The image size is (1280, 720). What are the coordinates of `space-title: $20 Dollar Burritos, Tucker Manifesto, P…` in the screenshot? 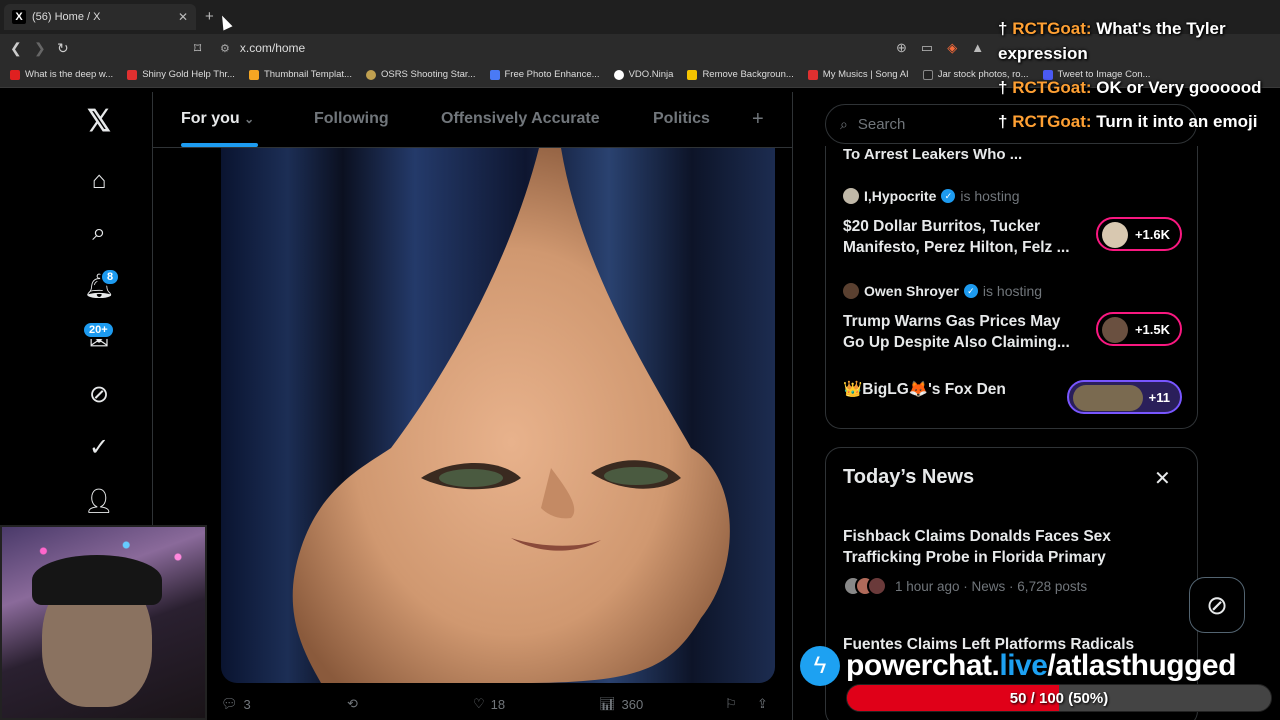 It's located at (963, 237).